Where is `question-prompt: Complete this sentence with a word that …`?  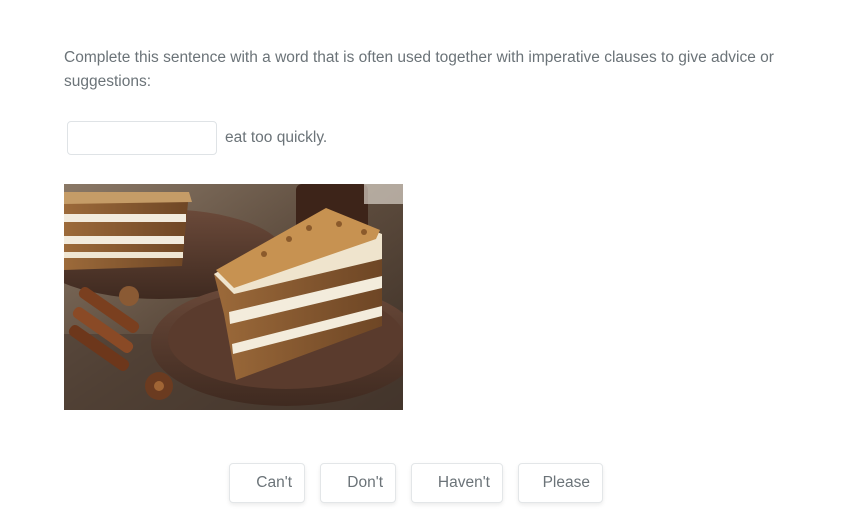
question-prompt: Complete this sentence with a word that … is located at coordinates (419, 69).